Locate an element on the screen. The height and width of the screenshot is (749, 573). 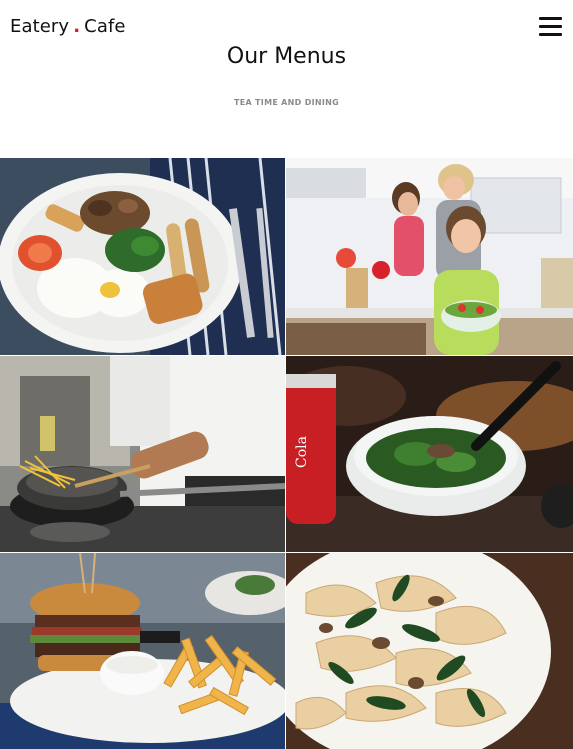
gallery-image-chef-cooking is located at coordinates (142, 454).